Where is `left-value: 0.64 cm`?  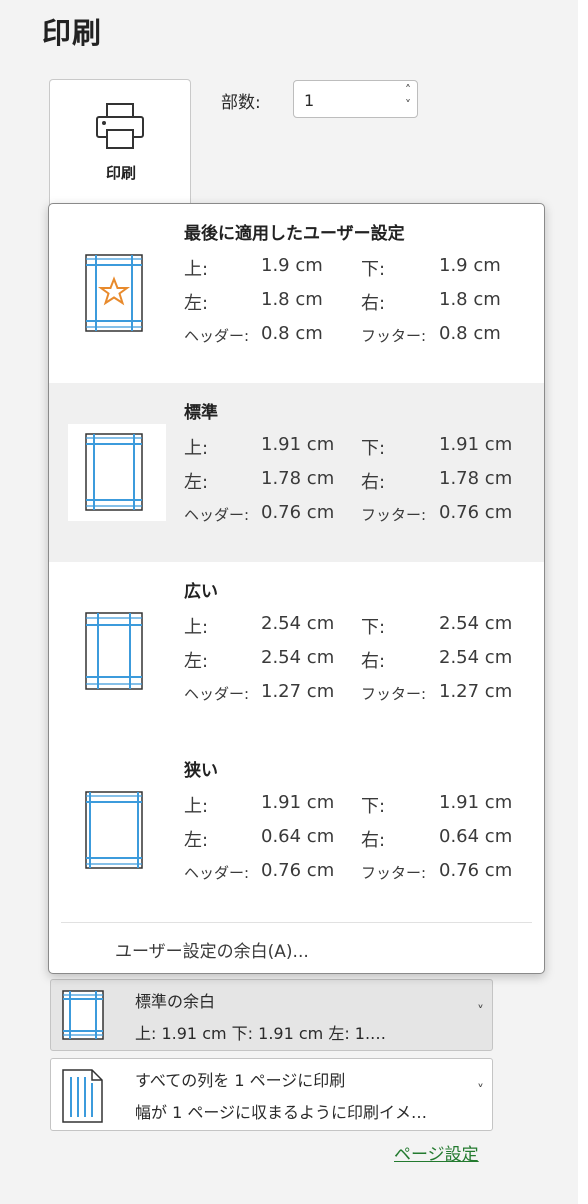
left-value: 0.64 cm is located at coordinates (298, 836).